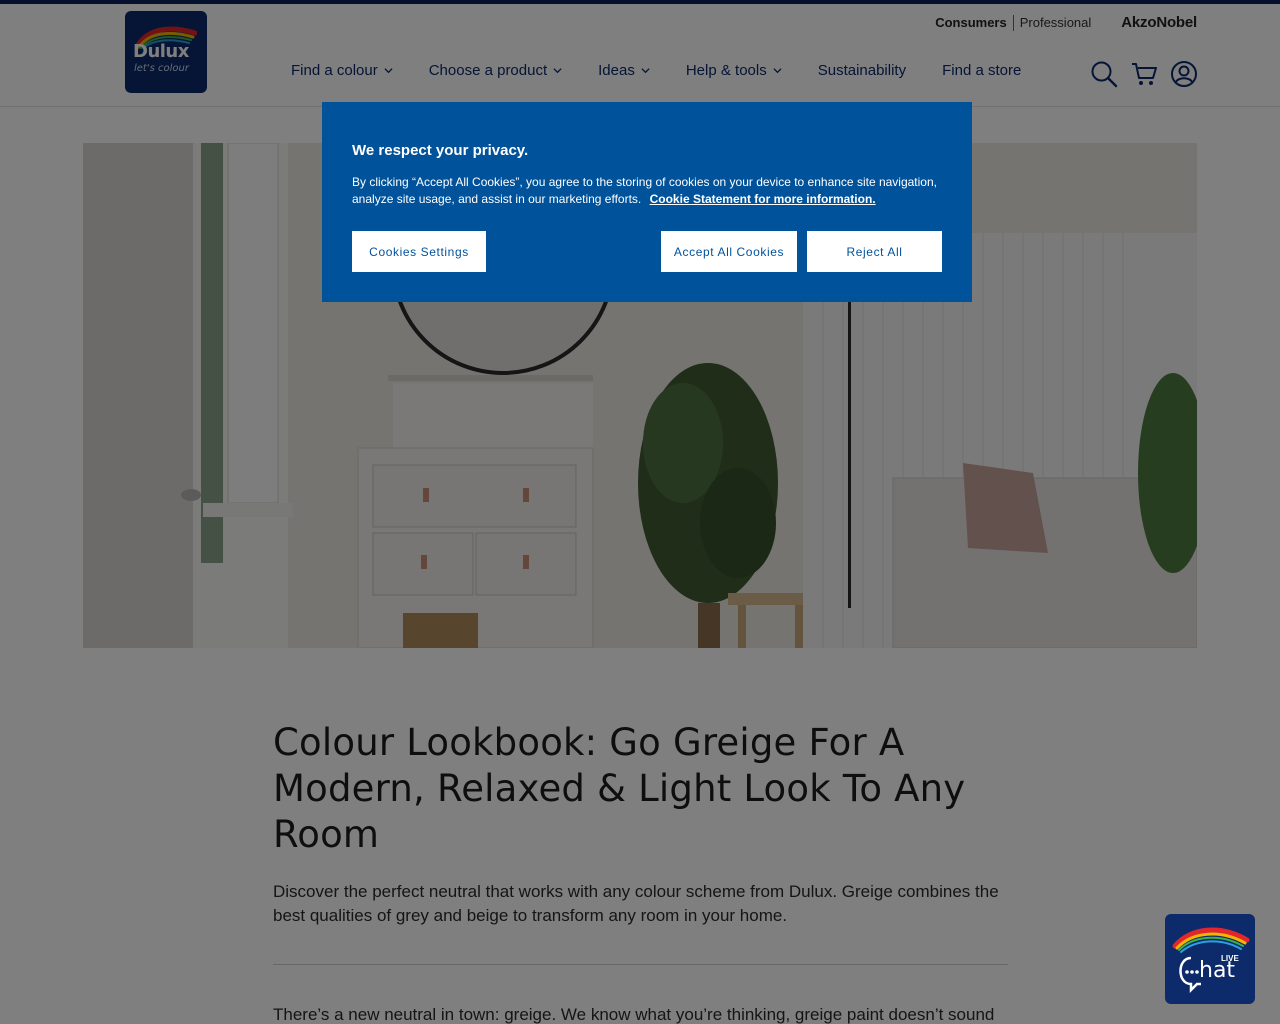  I want to click on reject-all-button: Reject All, so click(874, 251).